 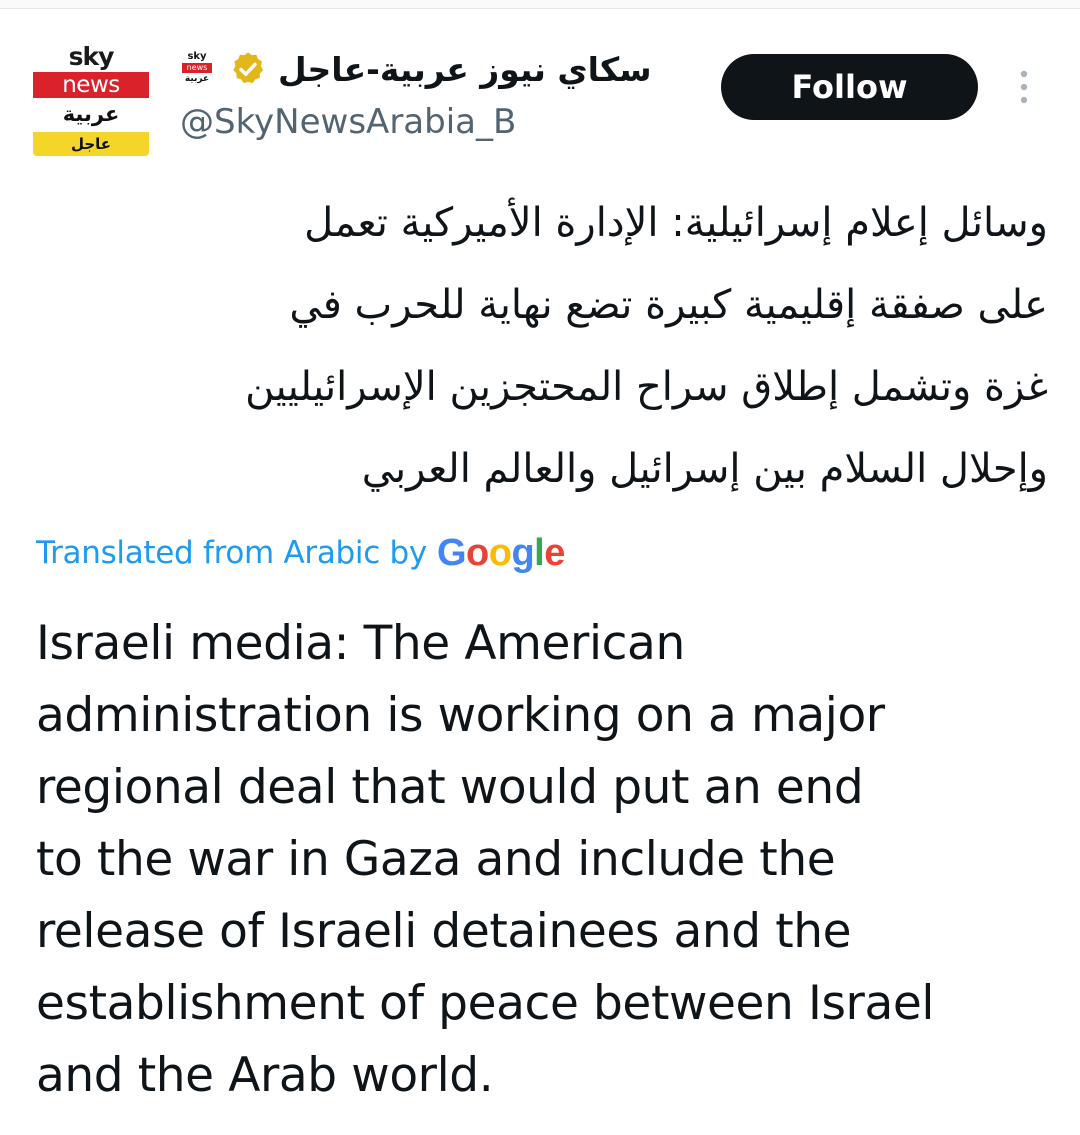 I want to click on tweet-original-line: وإحلال السلام بين إسرائيل والعالم العربي, so click(x=704, y=469).